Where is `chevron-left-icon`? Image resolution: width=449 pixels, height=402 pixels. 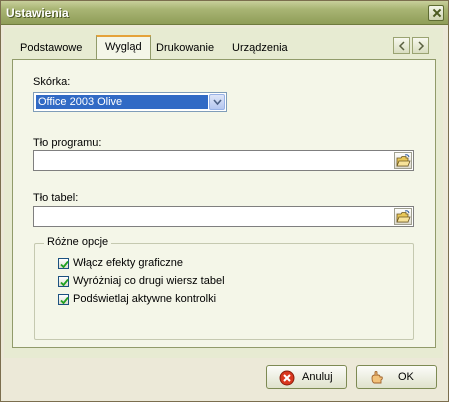
chevron-left-icon is located at coordinates (401, 46).